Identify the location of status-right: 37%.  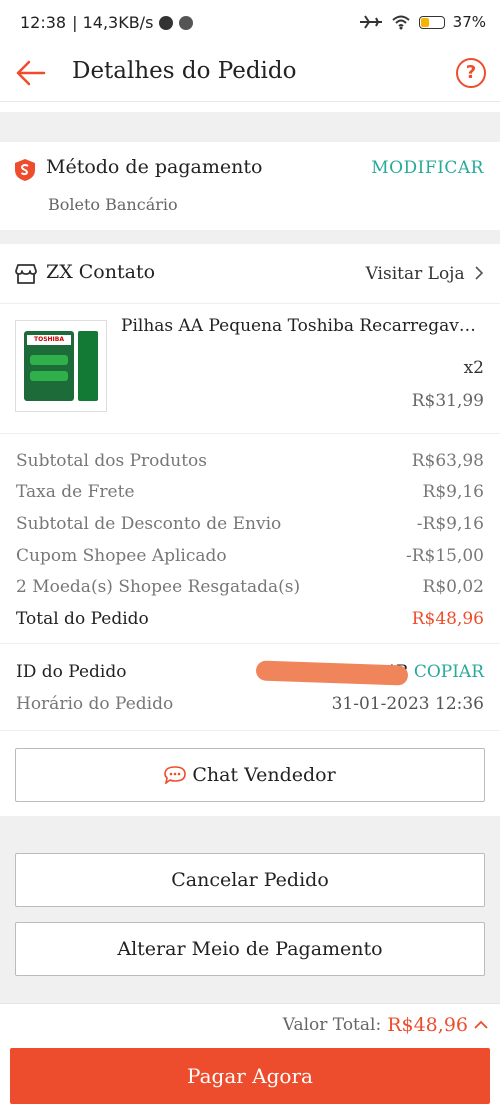
(422, 22).